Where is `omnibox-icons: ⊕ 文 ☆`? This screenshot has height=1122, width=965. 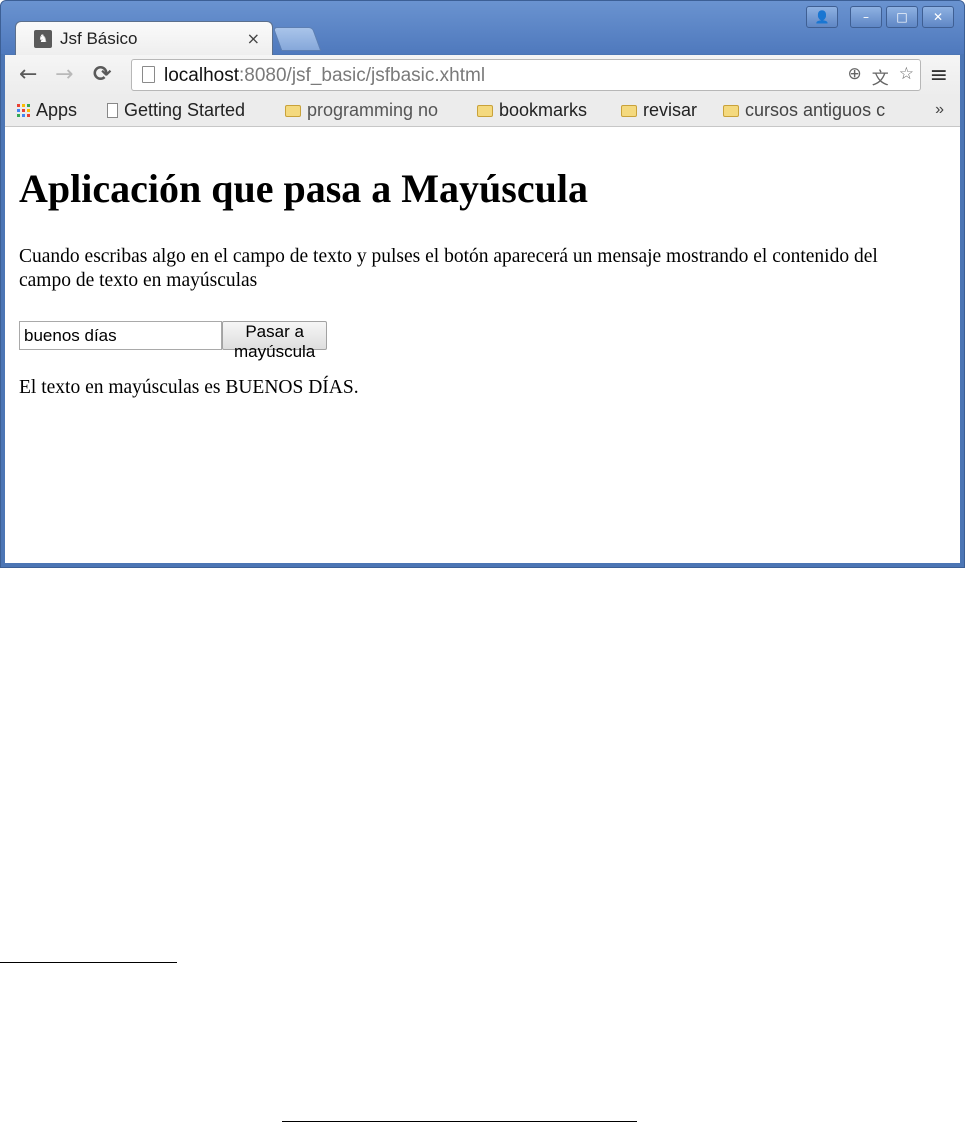
omnibox-icons: ⊕ 文 ☆ is located at coordinates (881, 76).